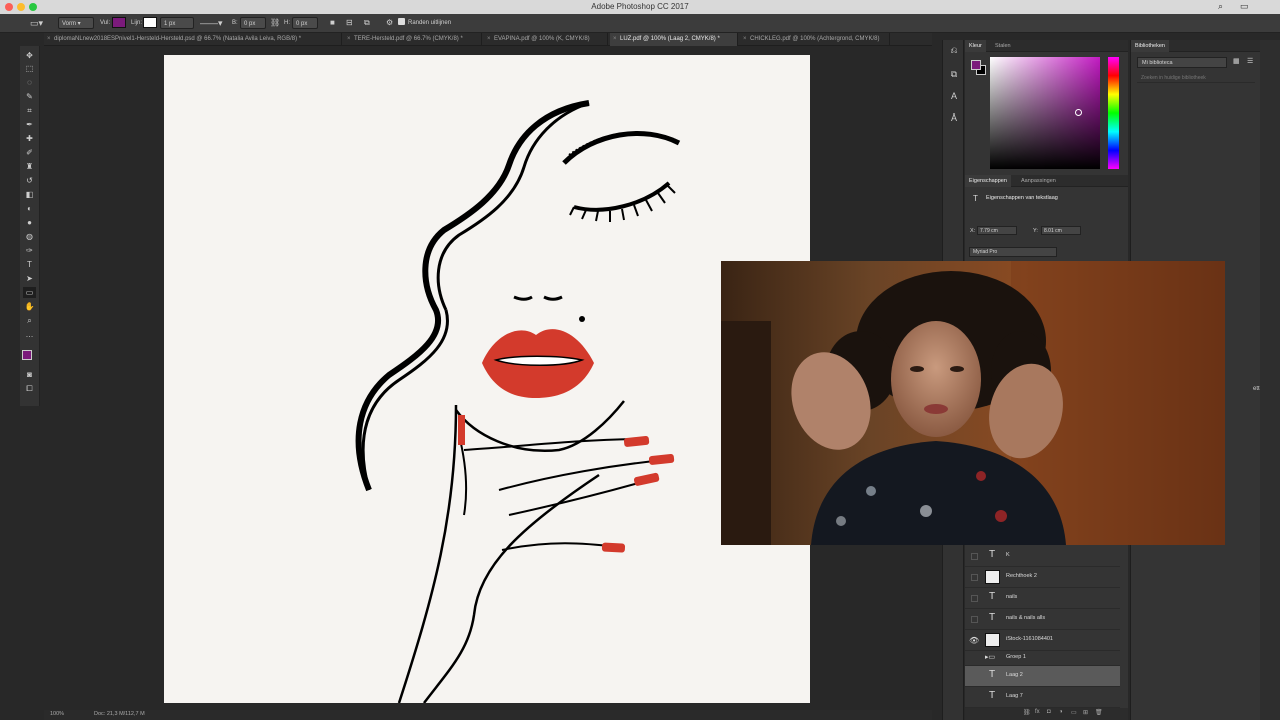 The width and height of the screenshot is (1280, 720). Describe the element at coordinates (674, 39) in the screenshot. I see `tab-luz: LUZ.pdf @ 100% (Laag 2, CMYK/8) *` at that location.